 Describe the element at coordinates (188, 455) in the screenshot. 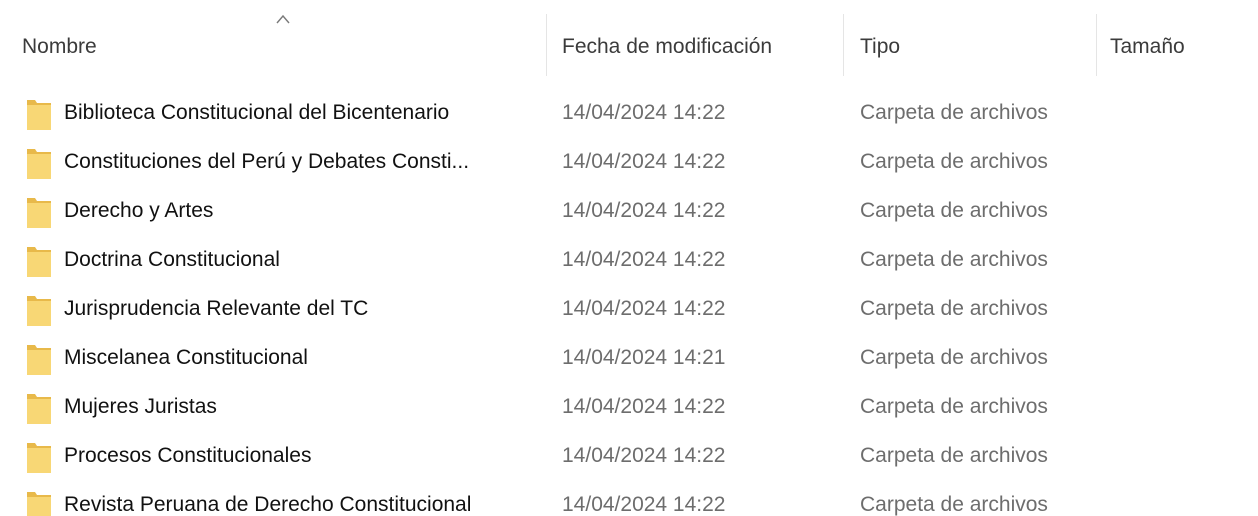

I see `item-name: Procesos Constitucionales` at that location.